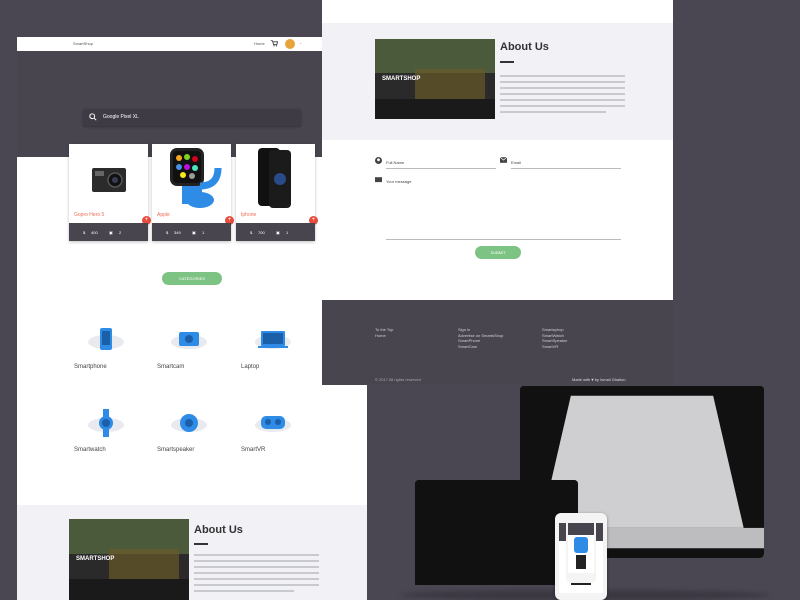 Image resolution: width=800 pixels, height=600 pixels. What do you see at coordinates (275, 177) in the screenshot?
I see `iphone-image` at bounding box center [275, 177].